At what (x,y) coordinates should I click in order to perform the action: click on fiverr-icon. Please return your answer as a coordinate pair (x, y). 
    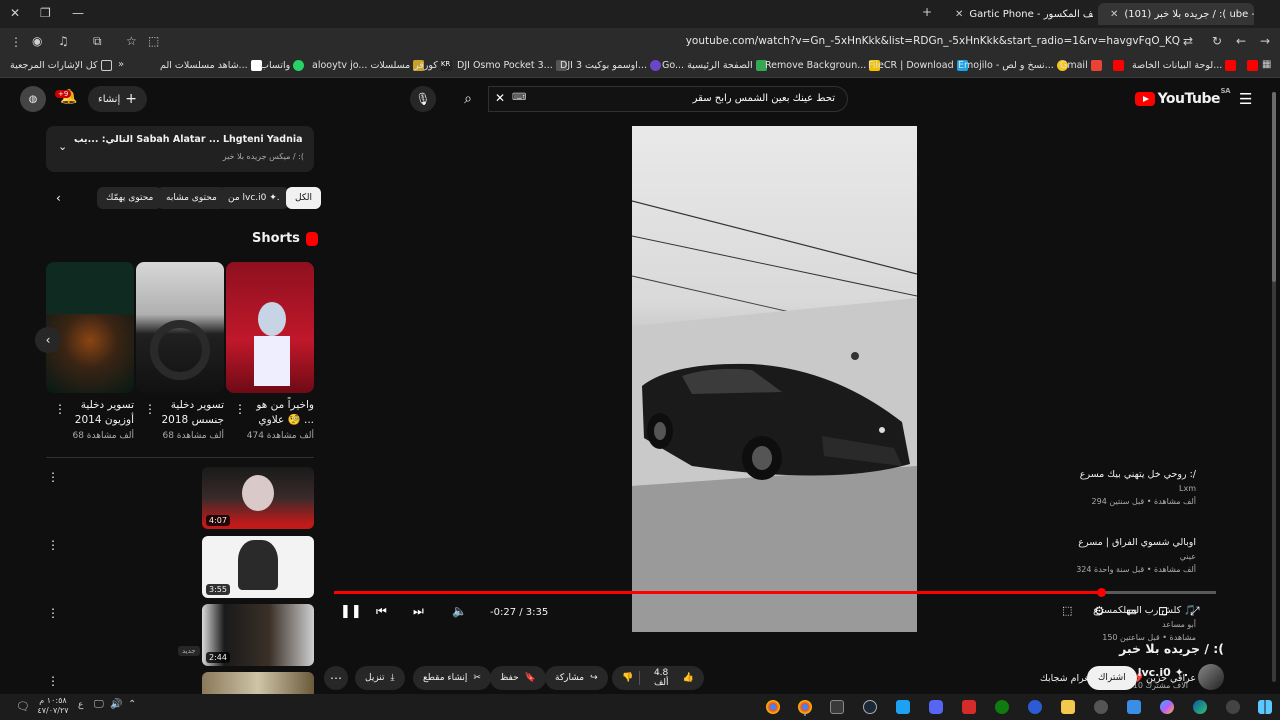
    Looking at the image, I should click on (903, 707).